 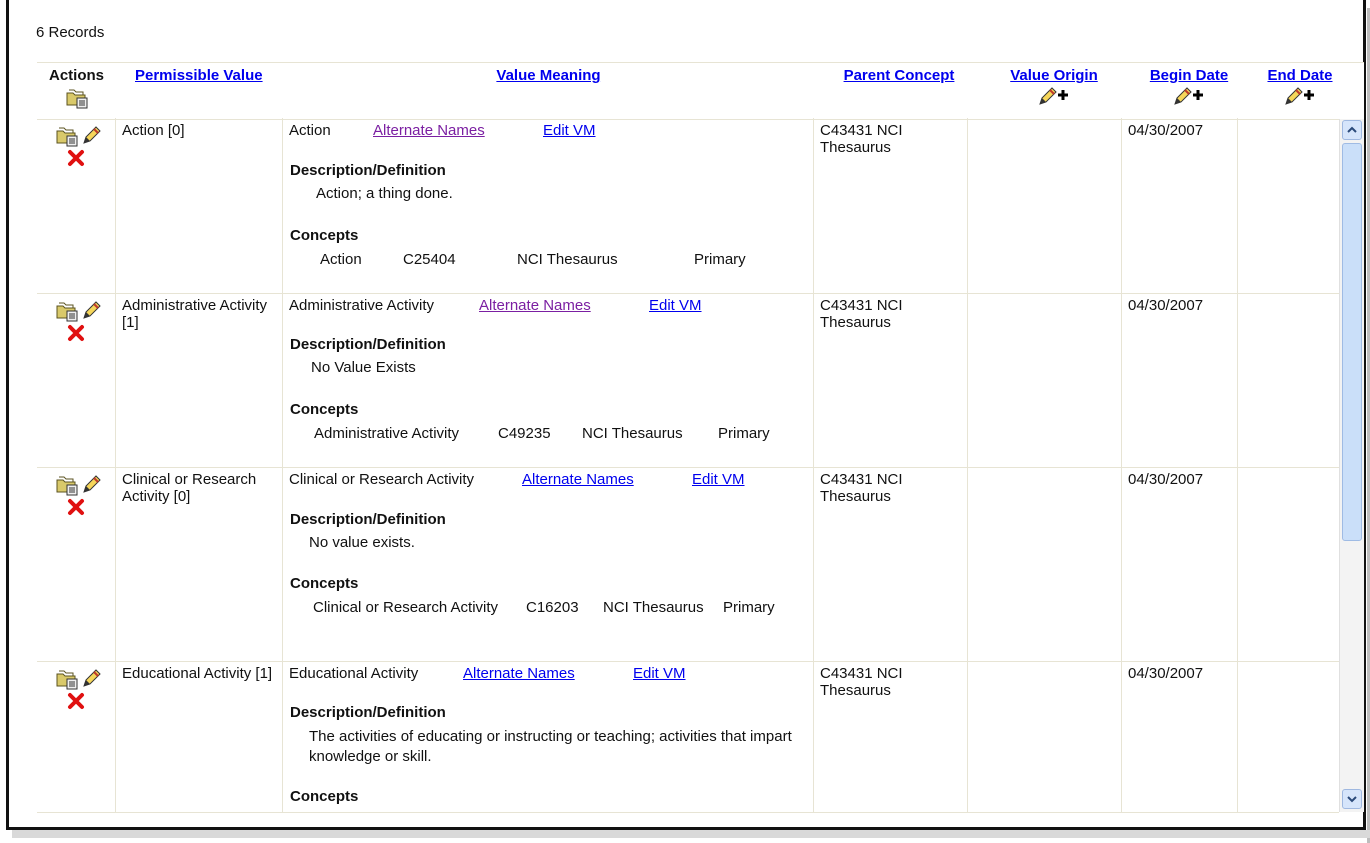 What do you see at coordinates (1189, 75) in the screenshot?
I see `sort-begin-date-link: Begin Date` at bounding box center [1189, 75].